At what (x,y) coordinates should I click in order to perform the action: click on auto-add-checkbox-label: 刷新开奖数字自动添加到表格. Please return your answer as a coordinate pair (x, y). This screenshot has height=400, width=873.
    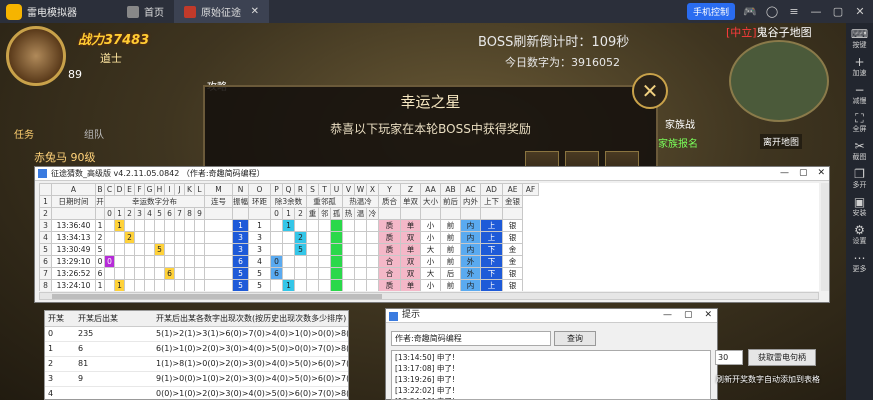
    Looking at the image, I should click on (768, 379).